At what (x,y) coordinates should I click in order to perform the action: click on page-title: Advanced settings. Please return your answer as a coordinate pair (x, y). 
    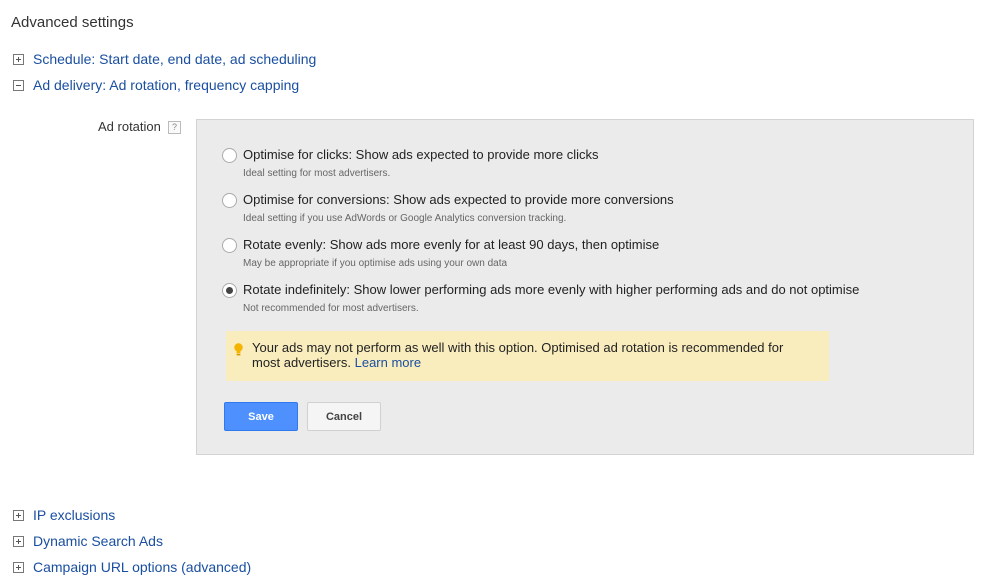
    Looking at the image, I should click on (72, 22).